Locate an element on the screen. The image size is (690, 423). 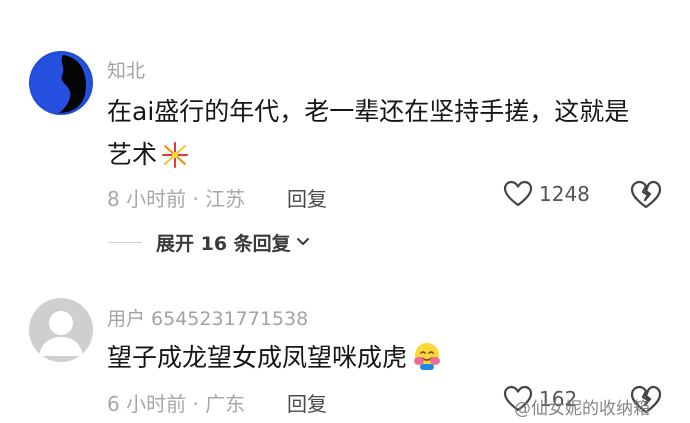
expand-replies-label: 展开 16 条回复 is located at coordinates (223, 243).